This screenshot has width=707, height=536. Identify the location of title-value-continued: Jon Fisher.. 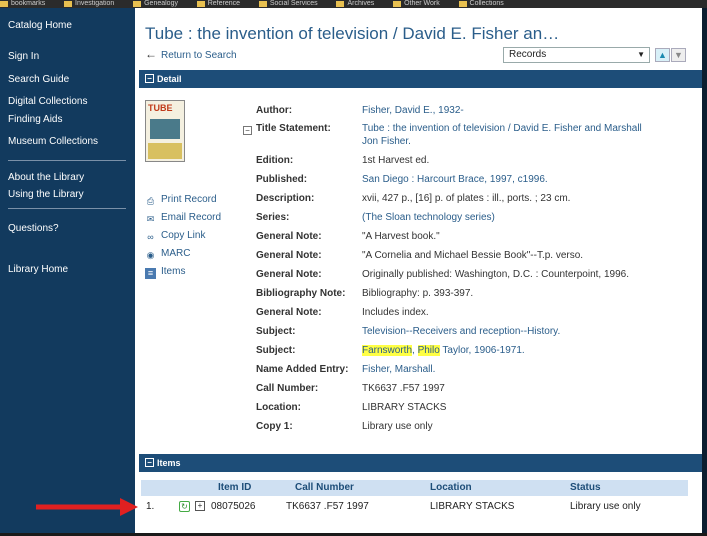
(386, 141).